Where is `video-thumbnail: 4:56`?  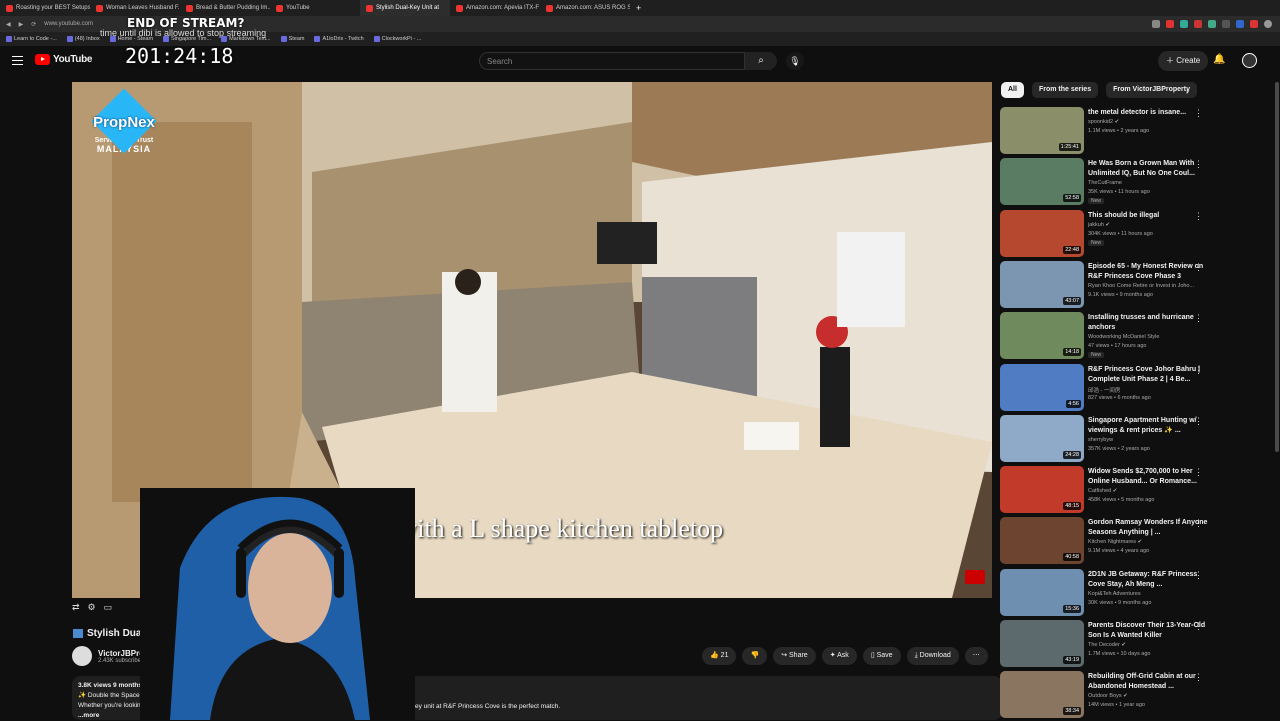
video-thumbnail: 4:56 is located at coordinates (1042, 387).